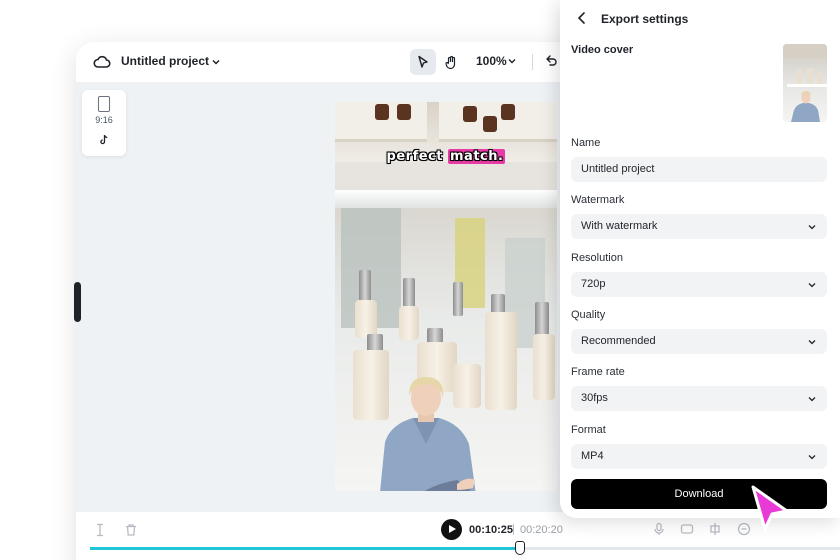 This screenshot has height=560, width=840. What do you see at coordinates (77, 302) in the screenshot?
I see `panel-resize-handle` at bounding box center [77, 302].